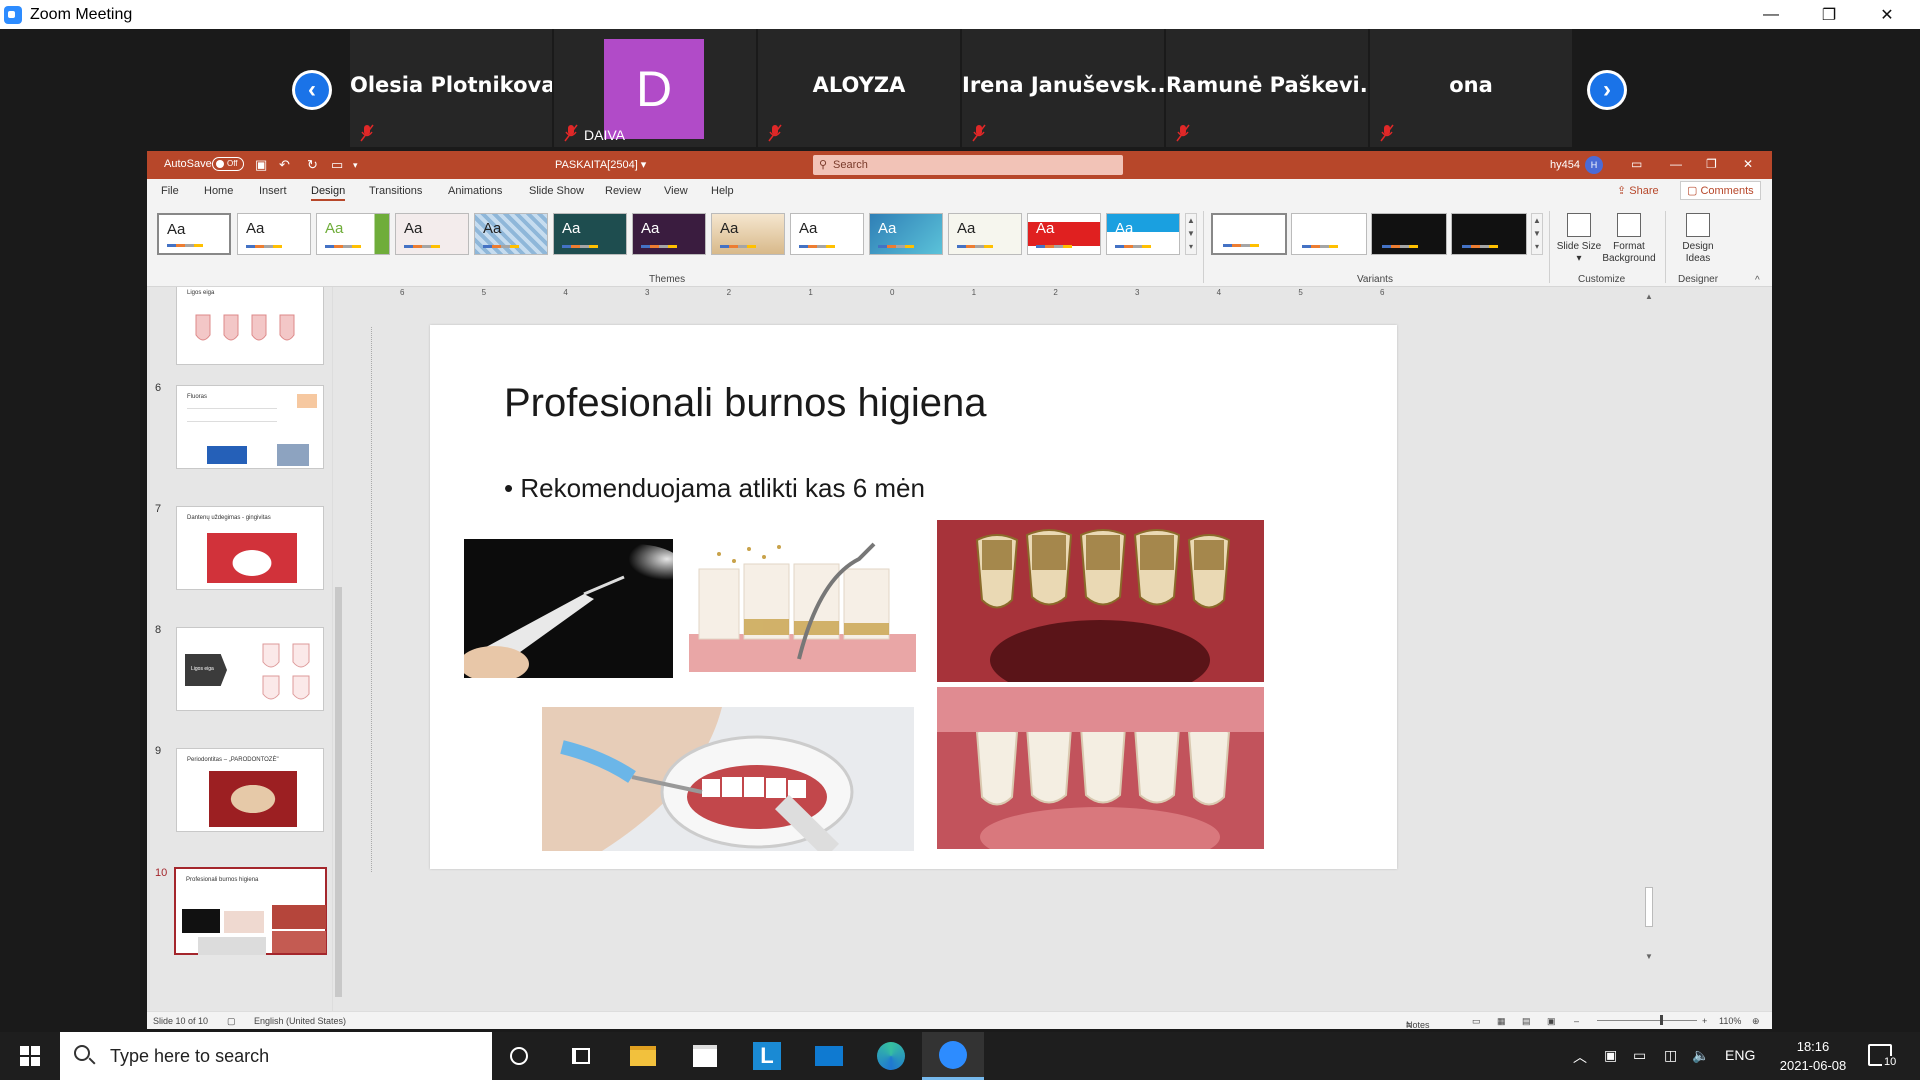 This screenshot has height=1080, width=1920. I want to click on redo-icon: ↻, so click(312, 165).